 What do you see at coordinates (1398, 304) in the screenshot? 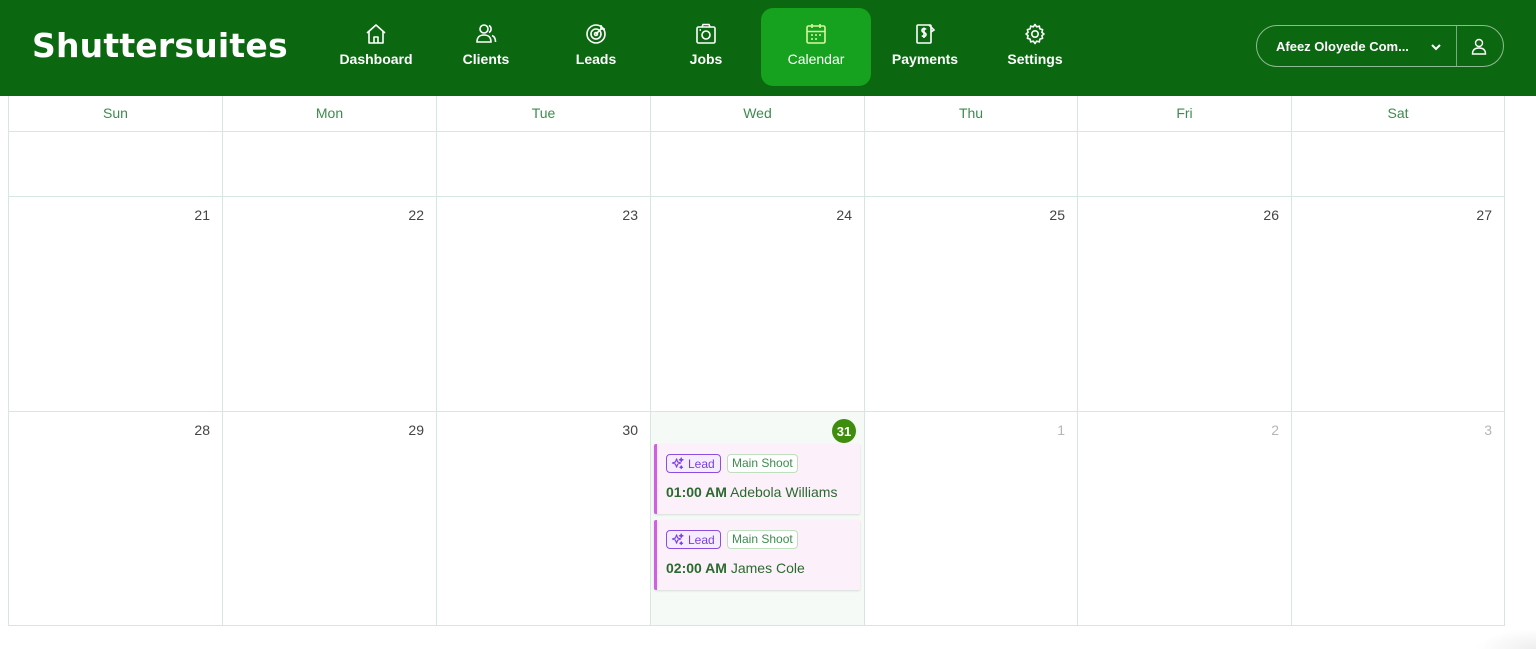
I see `day-cell-27: 27` at bounding box center [1398, 304].